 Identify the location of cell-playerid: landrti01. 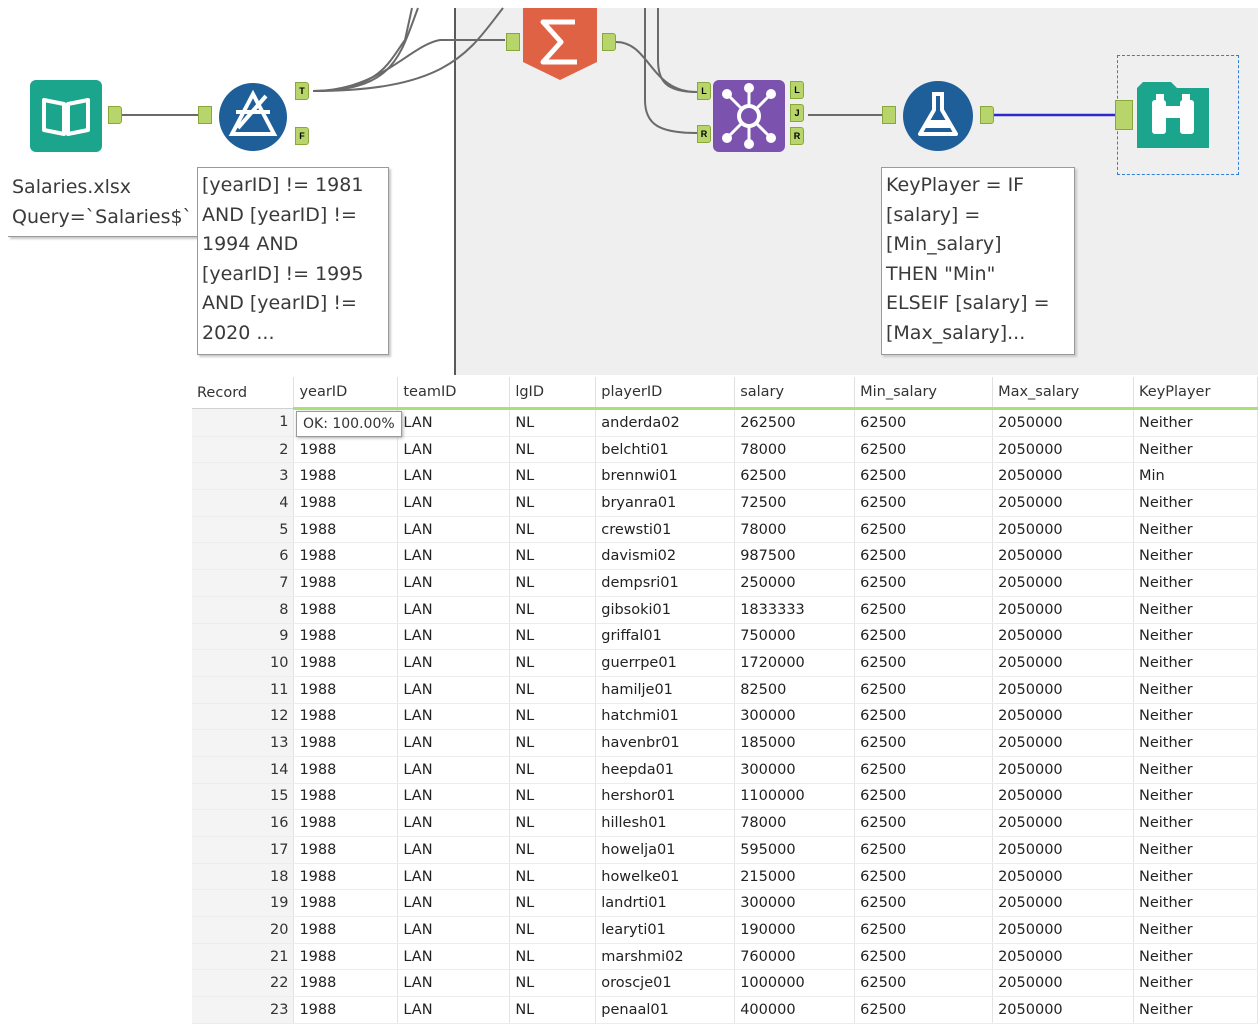
(665, 903).